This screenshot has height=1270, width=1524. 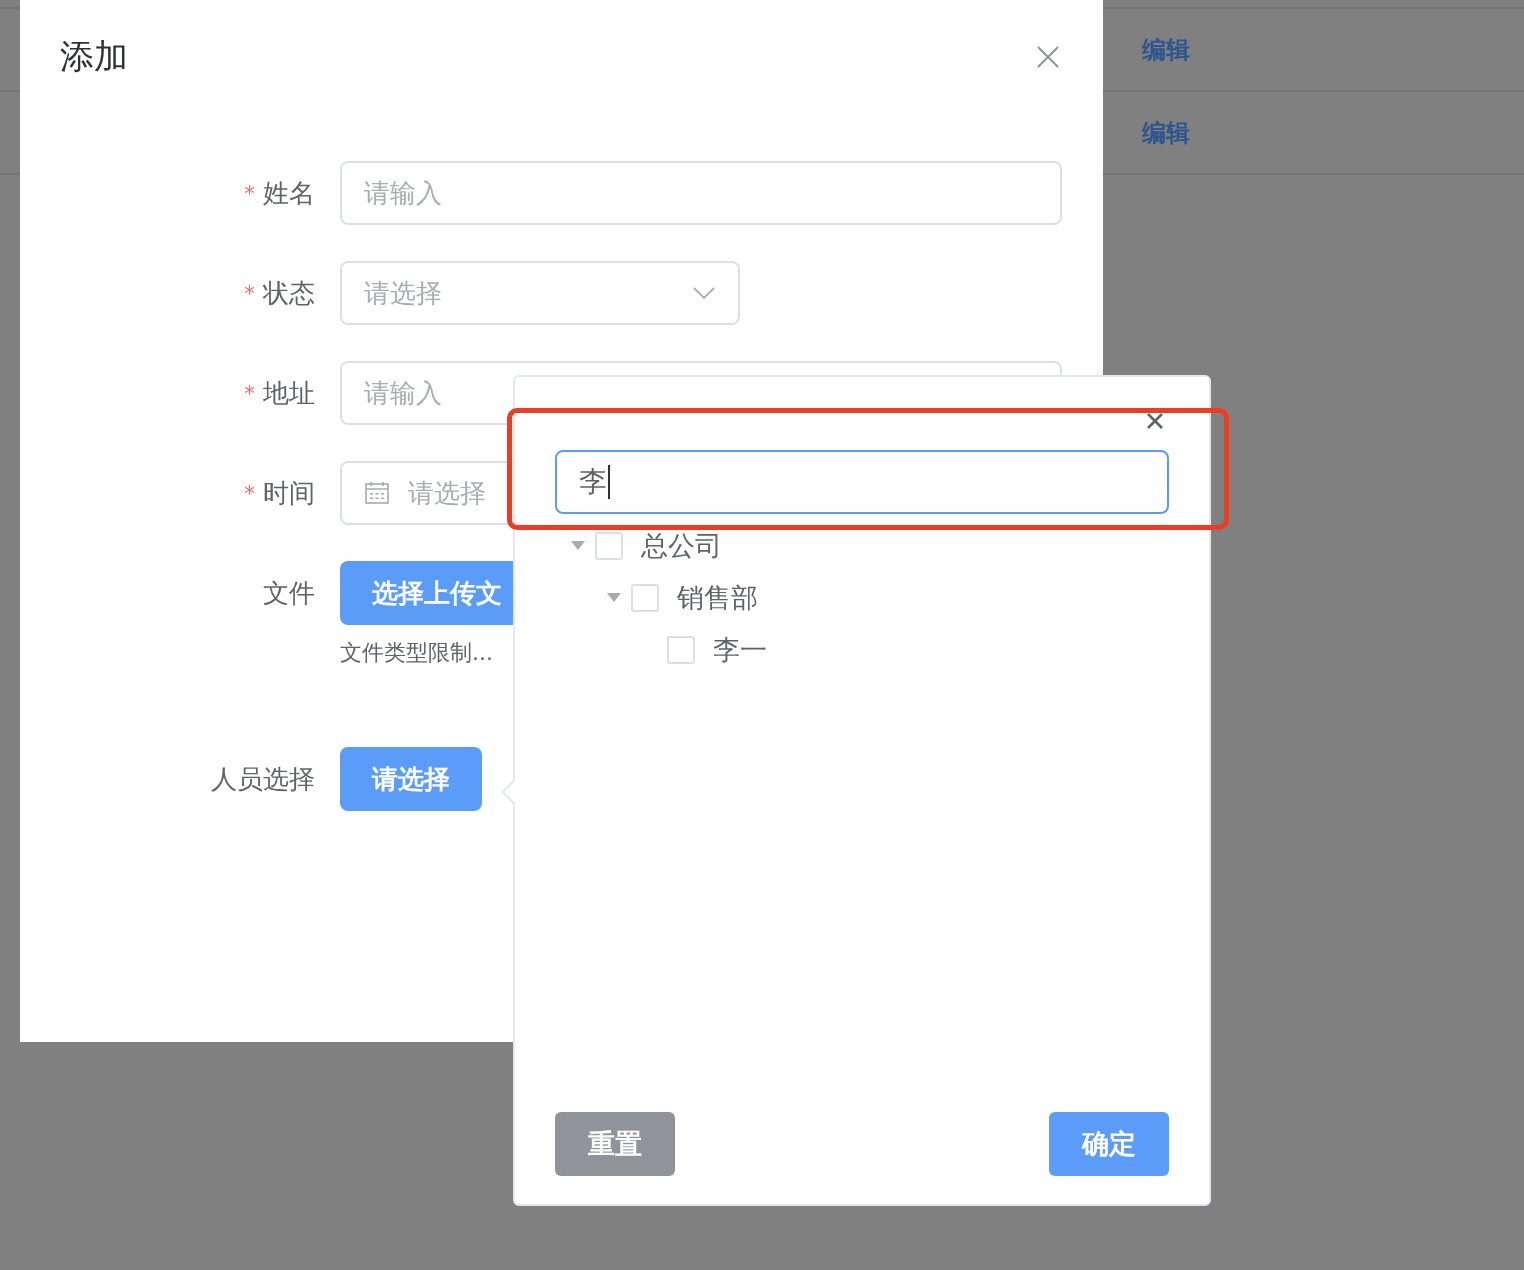 What do you see at coordinates (701, 193) in the screenshot?
I see `input-field: 请输入` at bounding box center [701, 193].